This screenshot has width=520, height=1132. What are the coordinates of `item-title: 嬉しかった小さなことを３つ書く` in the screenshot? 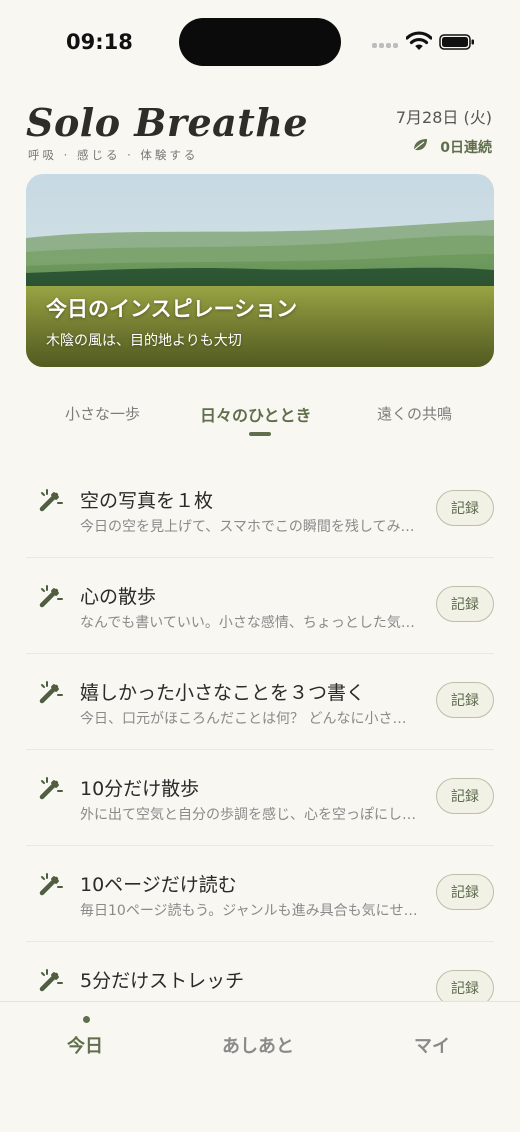 It's located at (223, 693).